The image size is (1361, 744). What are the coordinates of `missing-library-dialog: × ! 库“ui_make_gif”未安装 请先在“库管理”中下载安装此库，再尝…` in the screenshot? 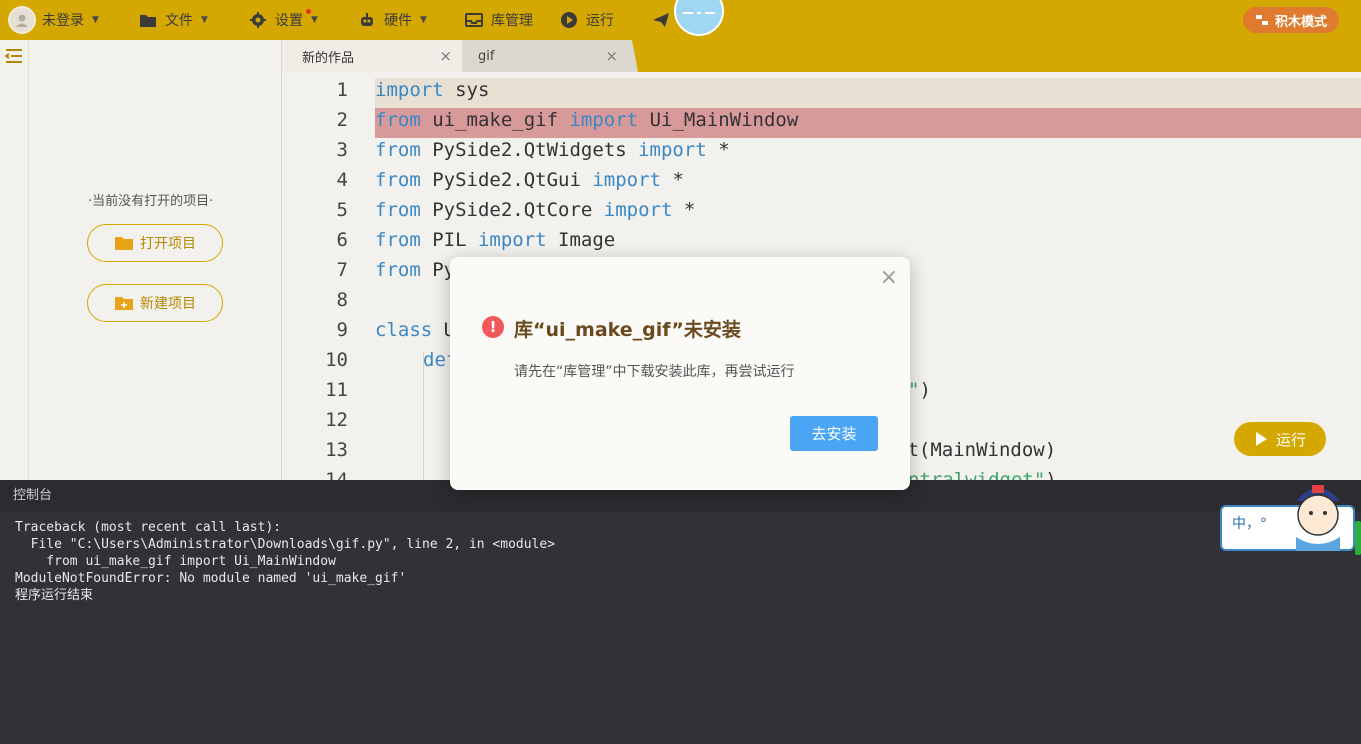 It's located at (680, 373).